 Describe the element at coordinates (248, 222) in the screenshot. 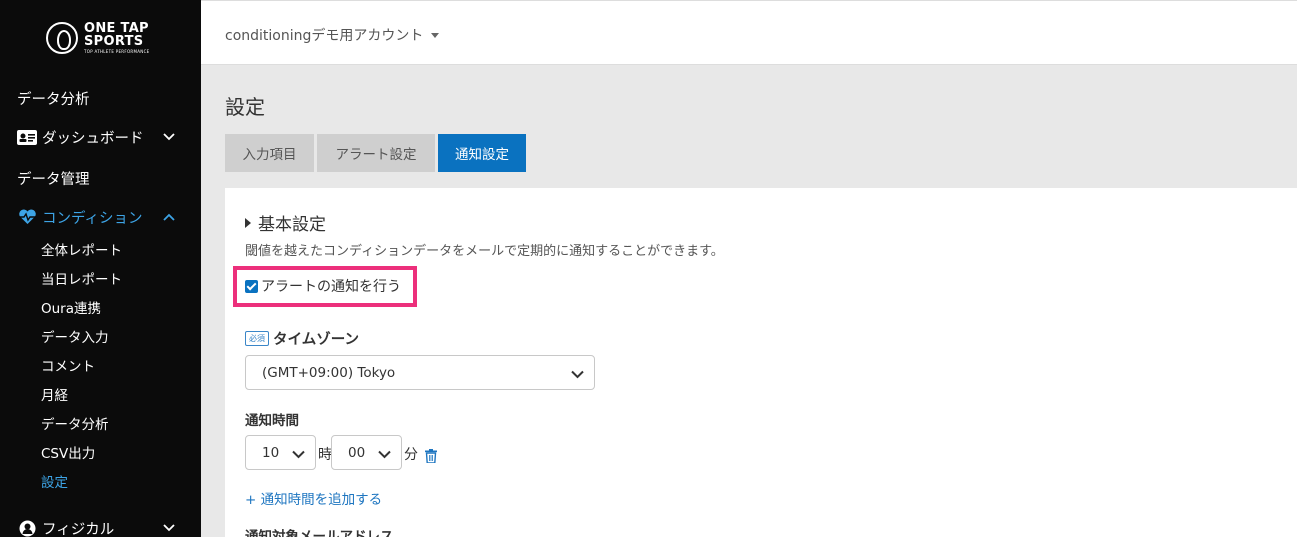

I see `caret-right-icon` at that location.